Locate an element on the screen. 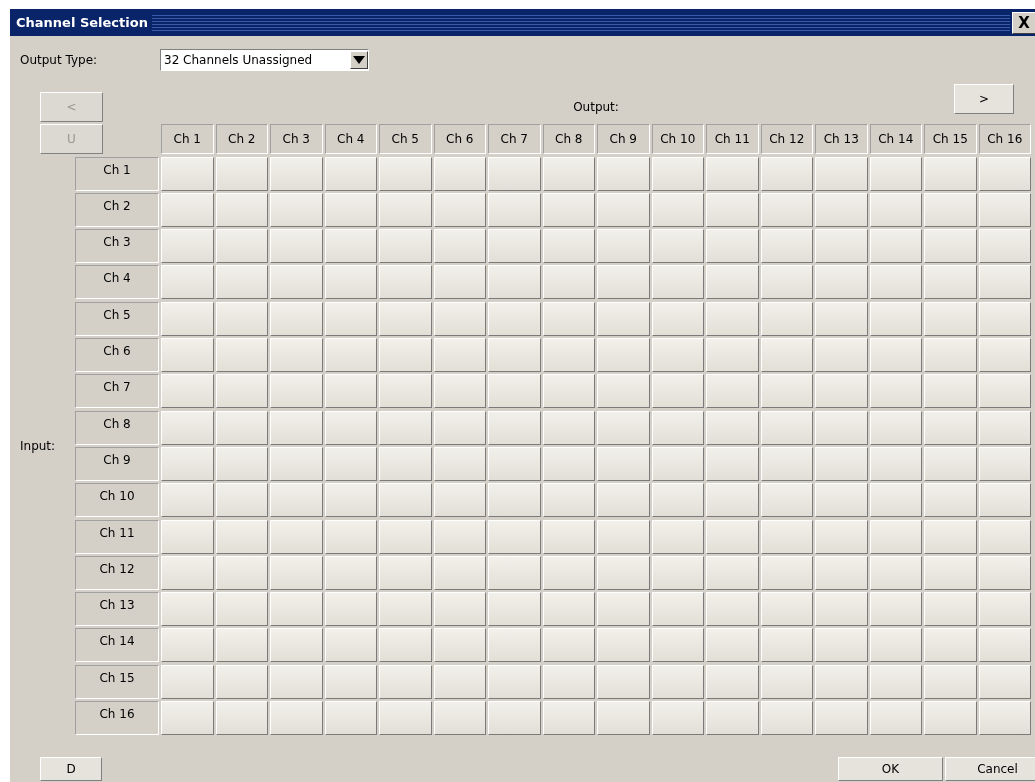 The height and width of the screenshot is (782, 1035). output-type-dropdown: 32 Channels Unassigned is located at coordinates (264, 60).